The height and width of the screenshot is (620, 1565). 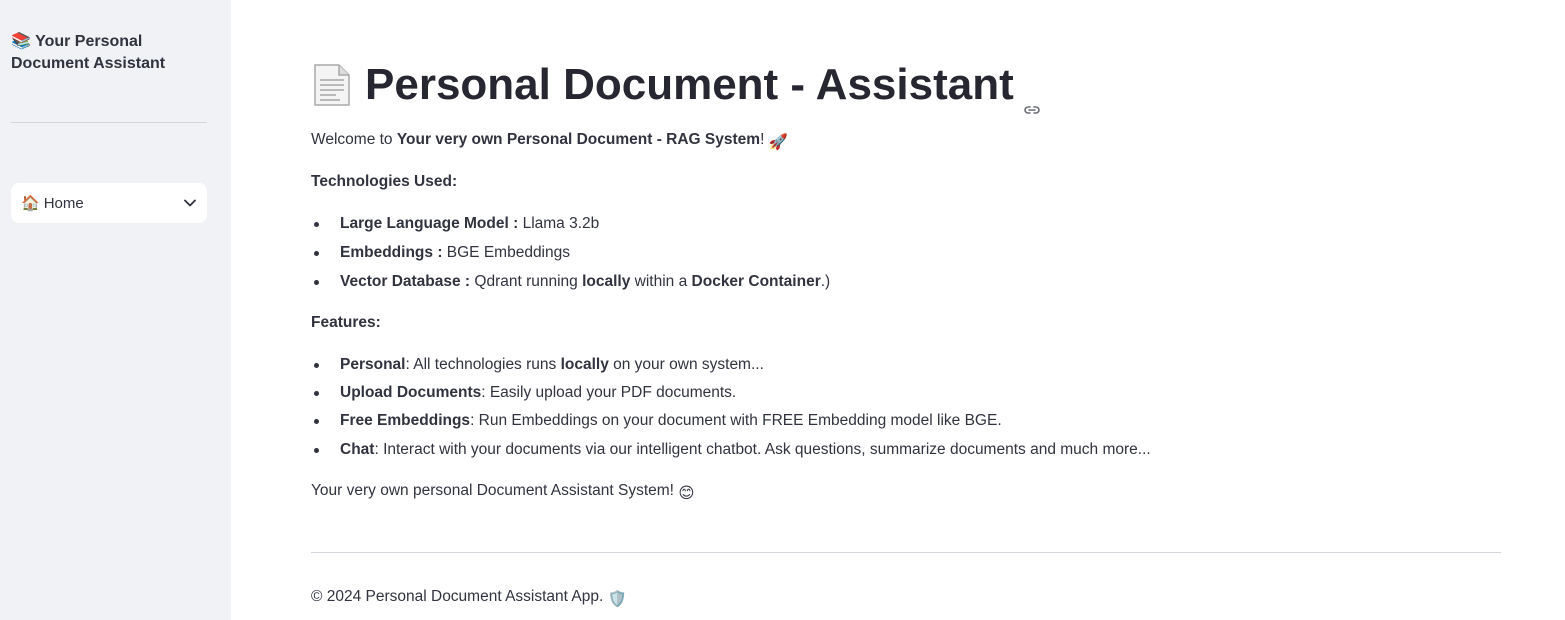 I want to click on tech-vdb-bold-a: locally, so click(x=606, y=281).